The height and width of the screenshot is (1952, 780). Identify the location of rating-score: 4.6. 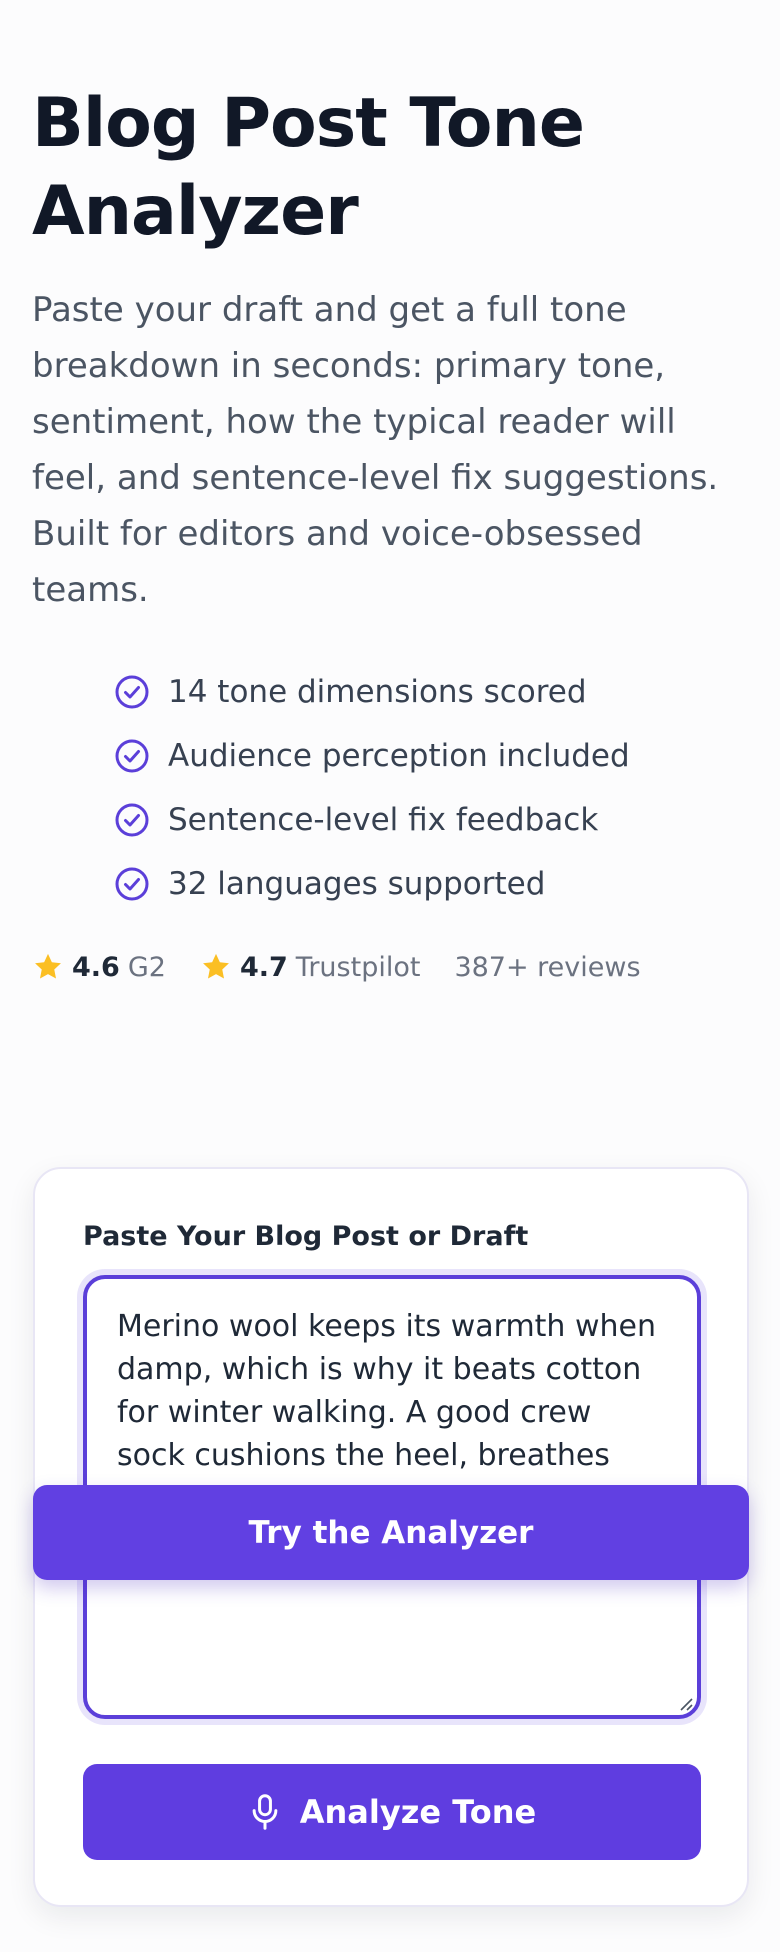
(96, 967).